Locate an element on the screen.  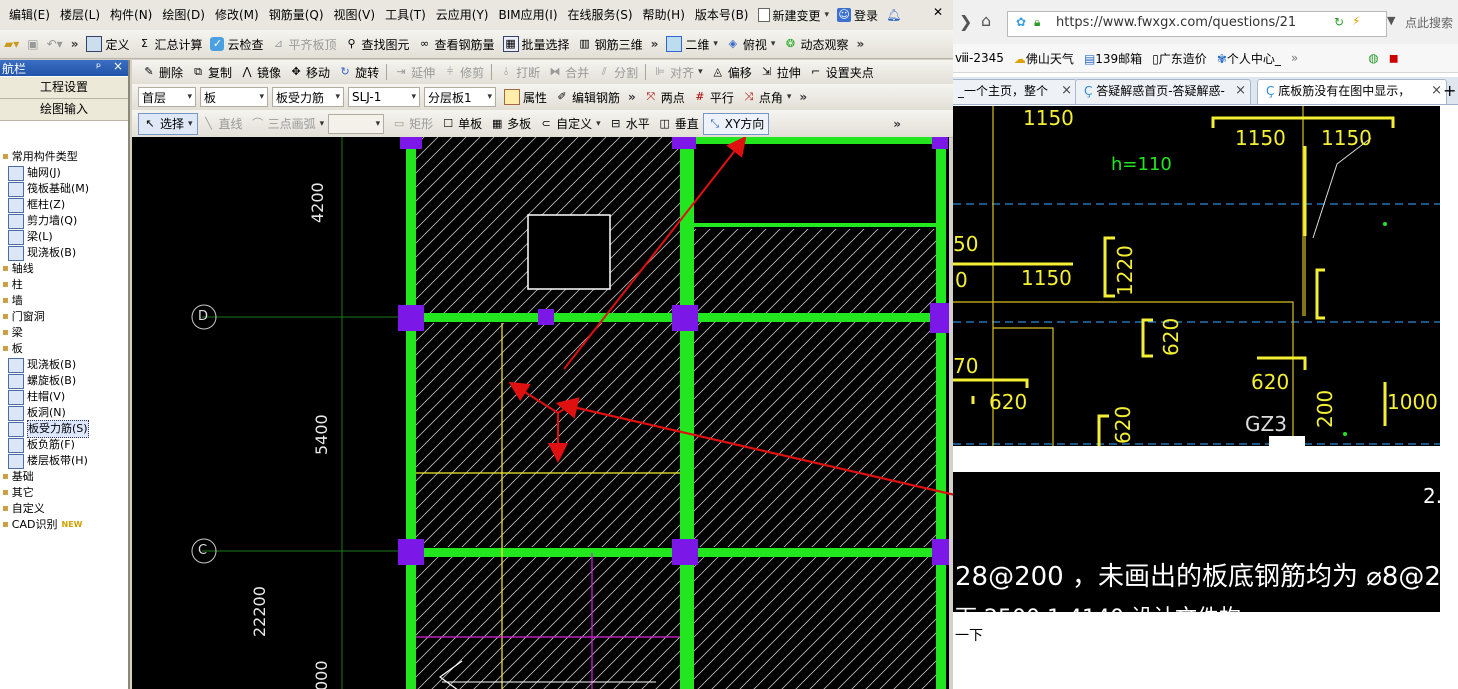
rebar-3d-button: ▥ 钢筋三维 is located at coordinates (610, 44).